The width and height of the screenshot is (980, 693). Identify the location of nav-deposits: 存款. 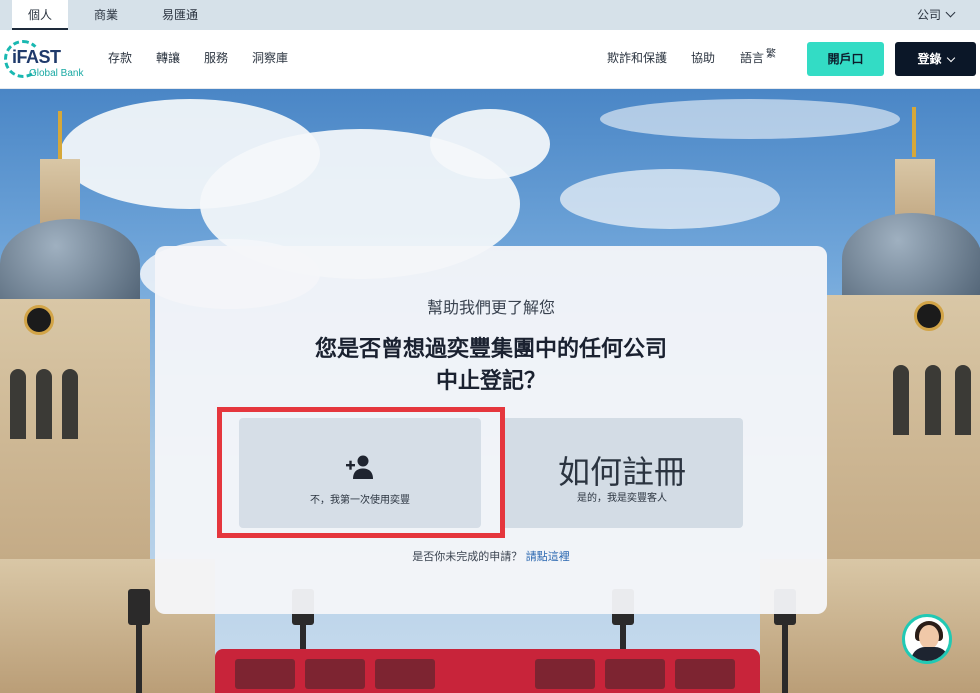
(120, 59).